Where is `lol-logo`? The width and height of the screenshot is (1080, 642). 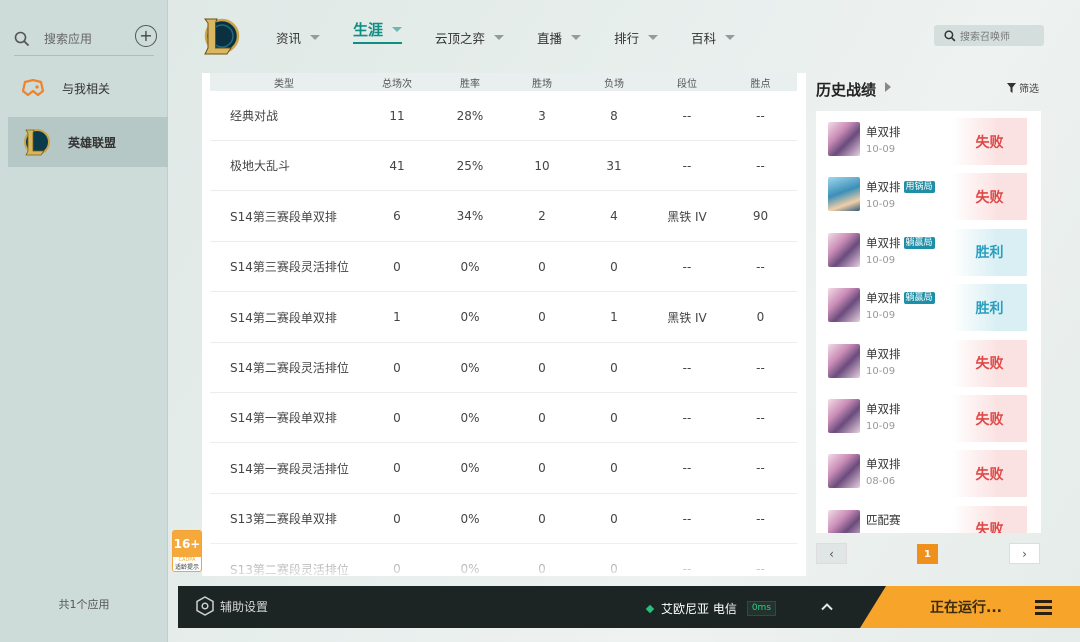 lol-logo is located at coordinates (220, 36).